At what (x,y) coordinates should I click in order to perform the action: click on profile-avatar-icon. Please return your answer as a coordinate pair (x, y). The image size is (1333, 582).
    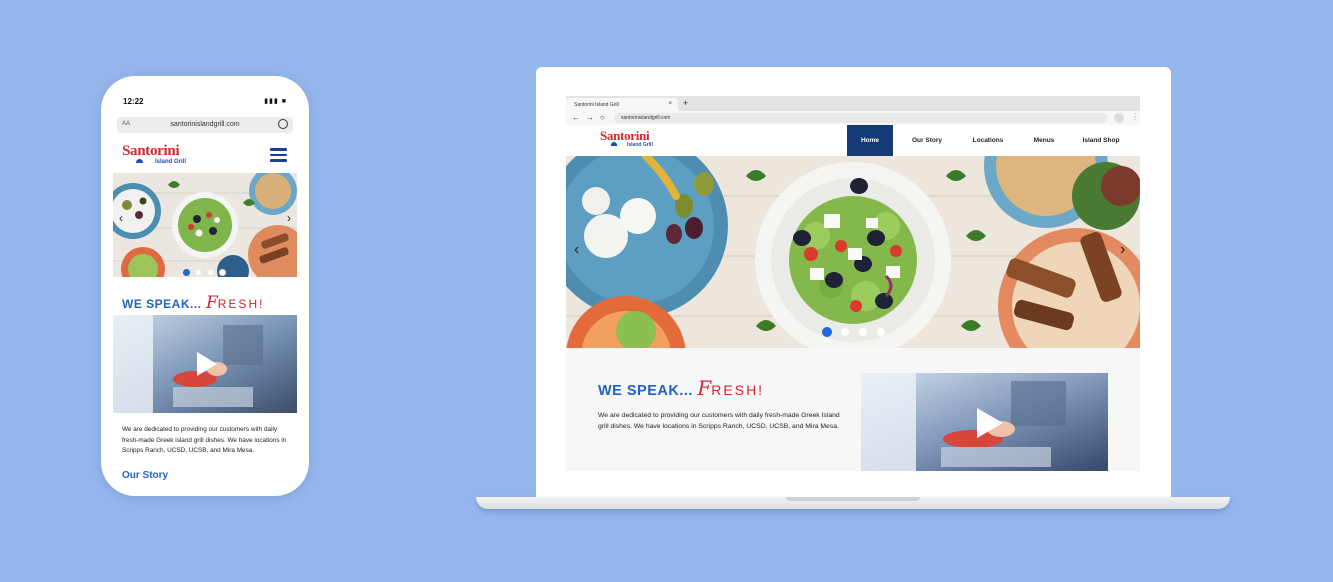
    Looking at the image, I should click on (1119, 118).